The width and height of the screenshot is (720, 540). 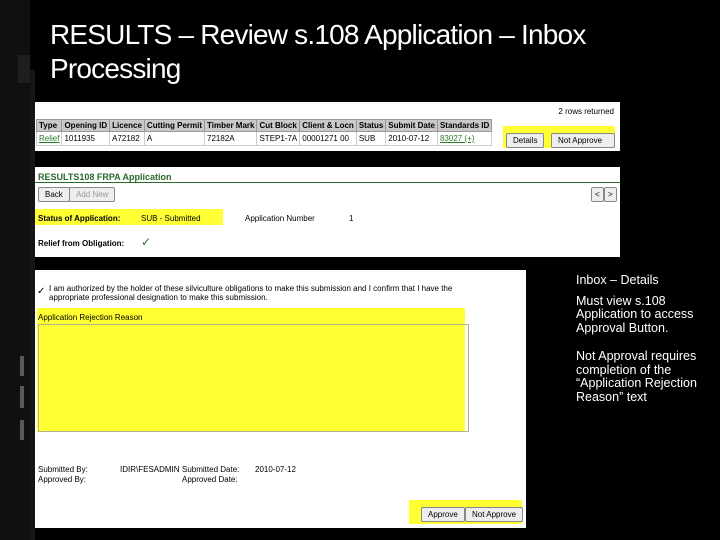 I want to click on header-divider, so click(x=327, y=182).